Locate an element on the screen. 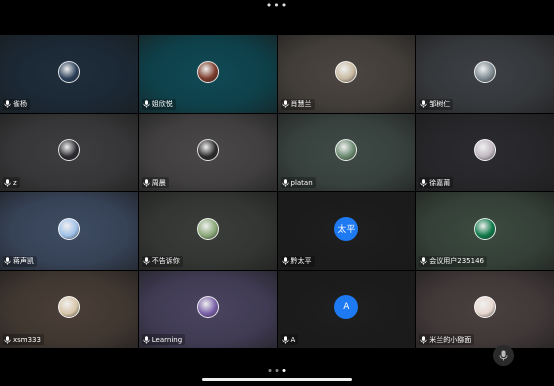 The width and height of the screenshot is (554, 386). participant-name: 黔太平 is located at coordinates (301, 261).